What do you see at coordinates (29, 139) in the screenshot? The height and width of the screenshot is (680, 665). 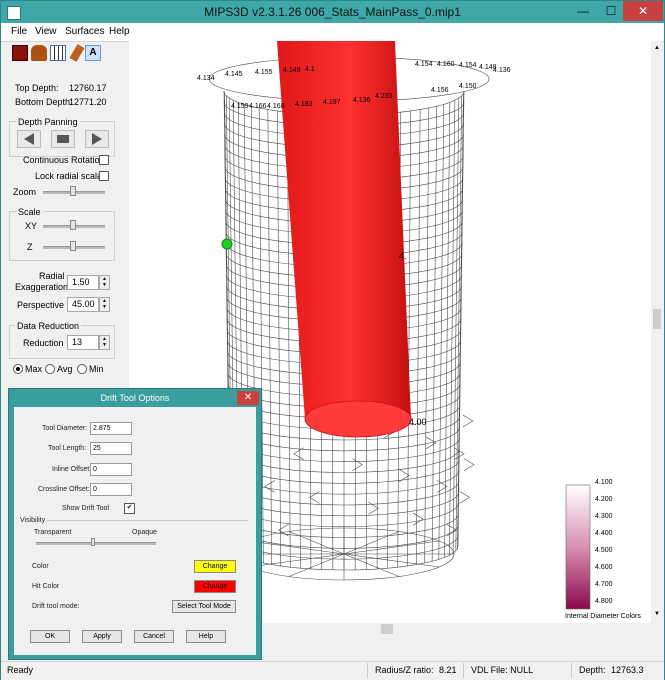 I see `pan-up-button` at bounding box center [29, 139].